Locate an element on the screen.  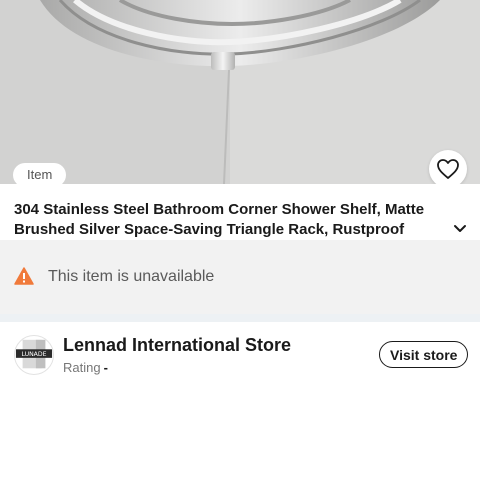
section-divider is located at coordinates (240, 318).